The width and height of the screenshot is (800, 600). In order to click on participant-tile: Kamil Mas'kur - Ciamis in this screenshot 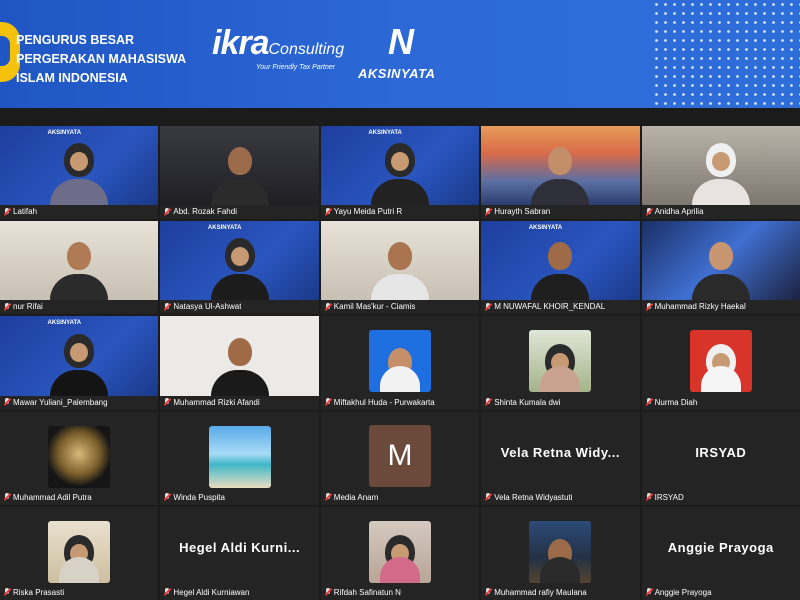, I will do `click(400, 268)`.